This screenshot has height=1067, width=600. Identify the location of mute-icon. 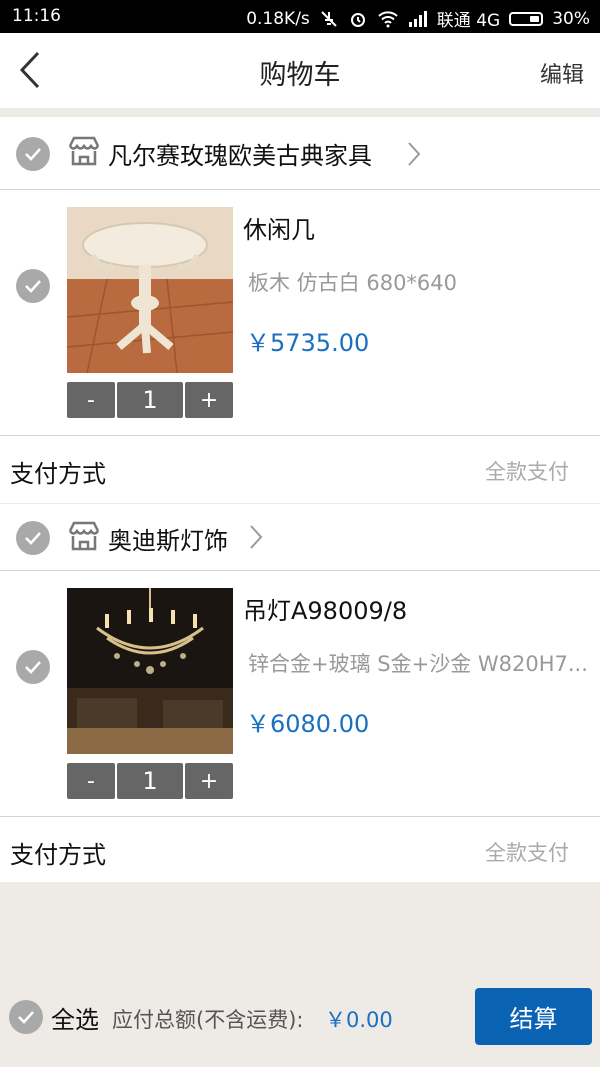
(329, 19).